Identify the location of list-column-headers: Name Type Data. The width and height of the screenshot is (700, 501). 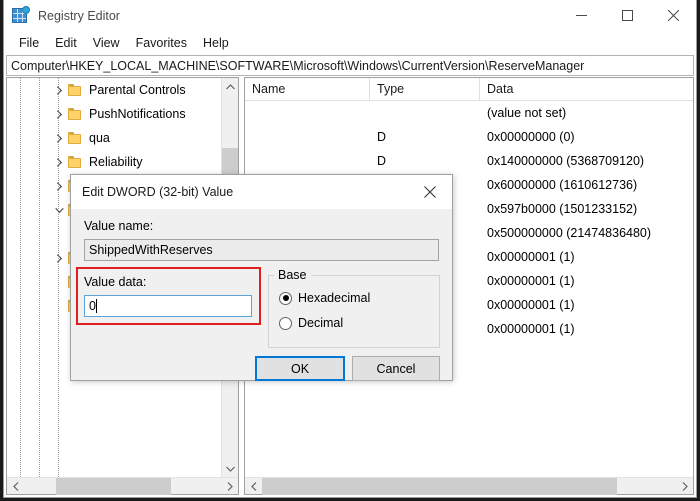
(469, 89).